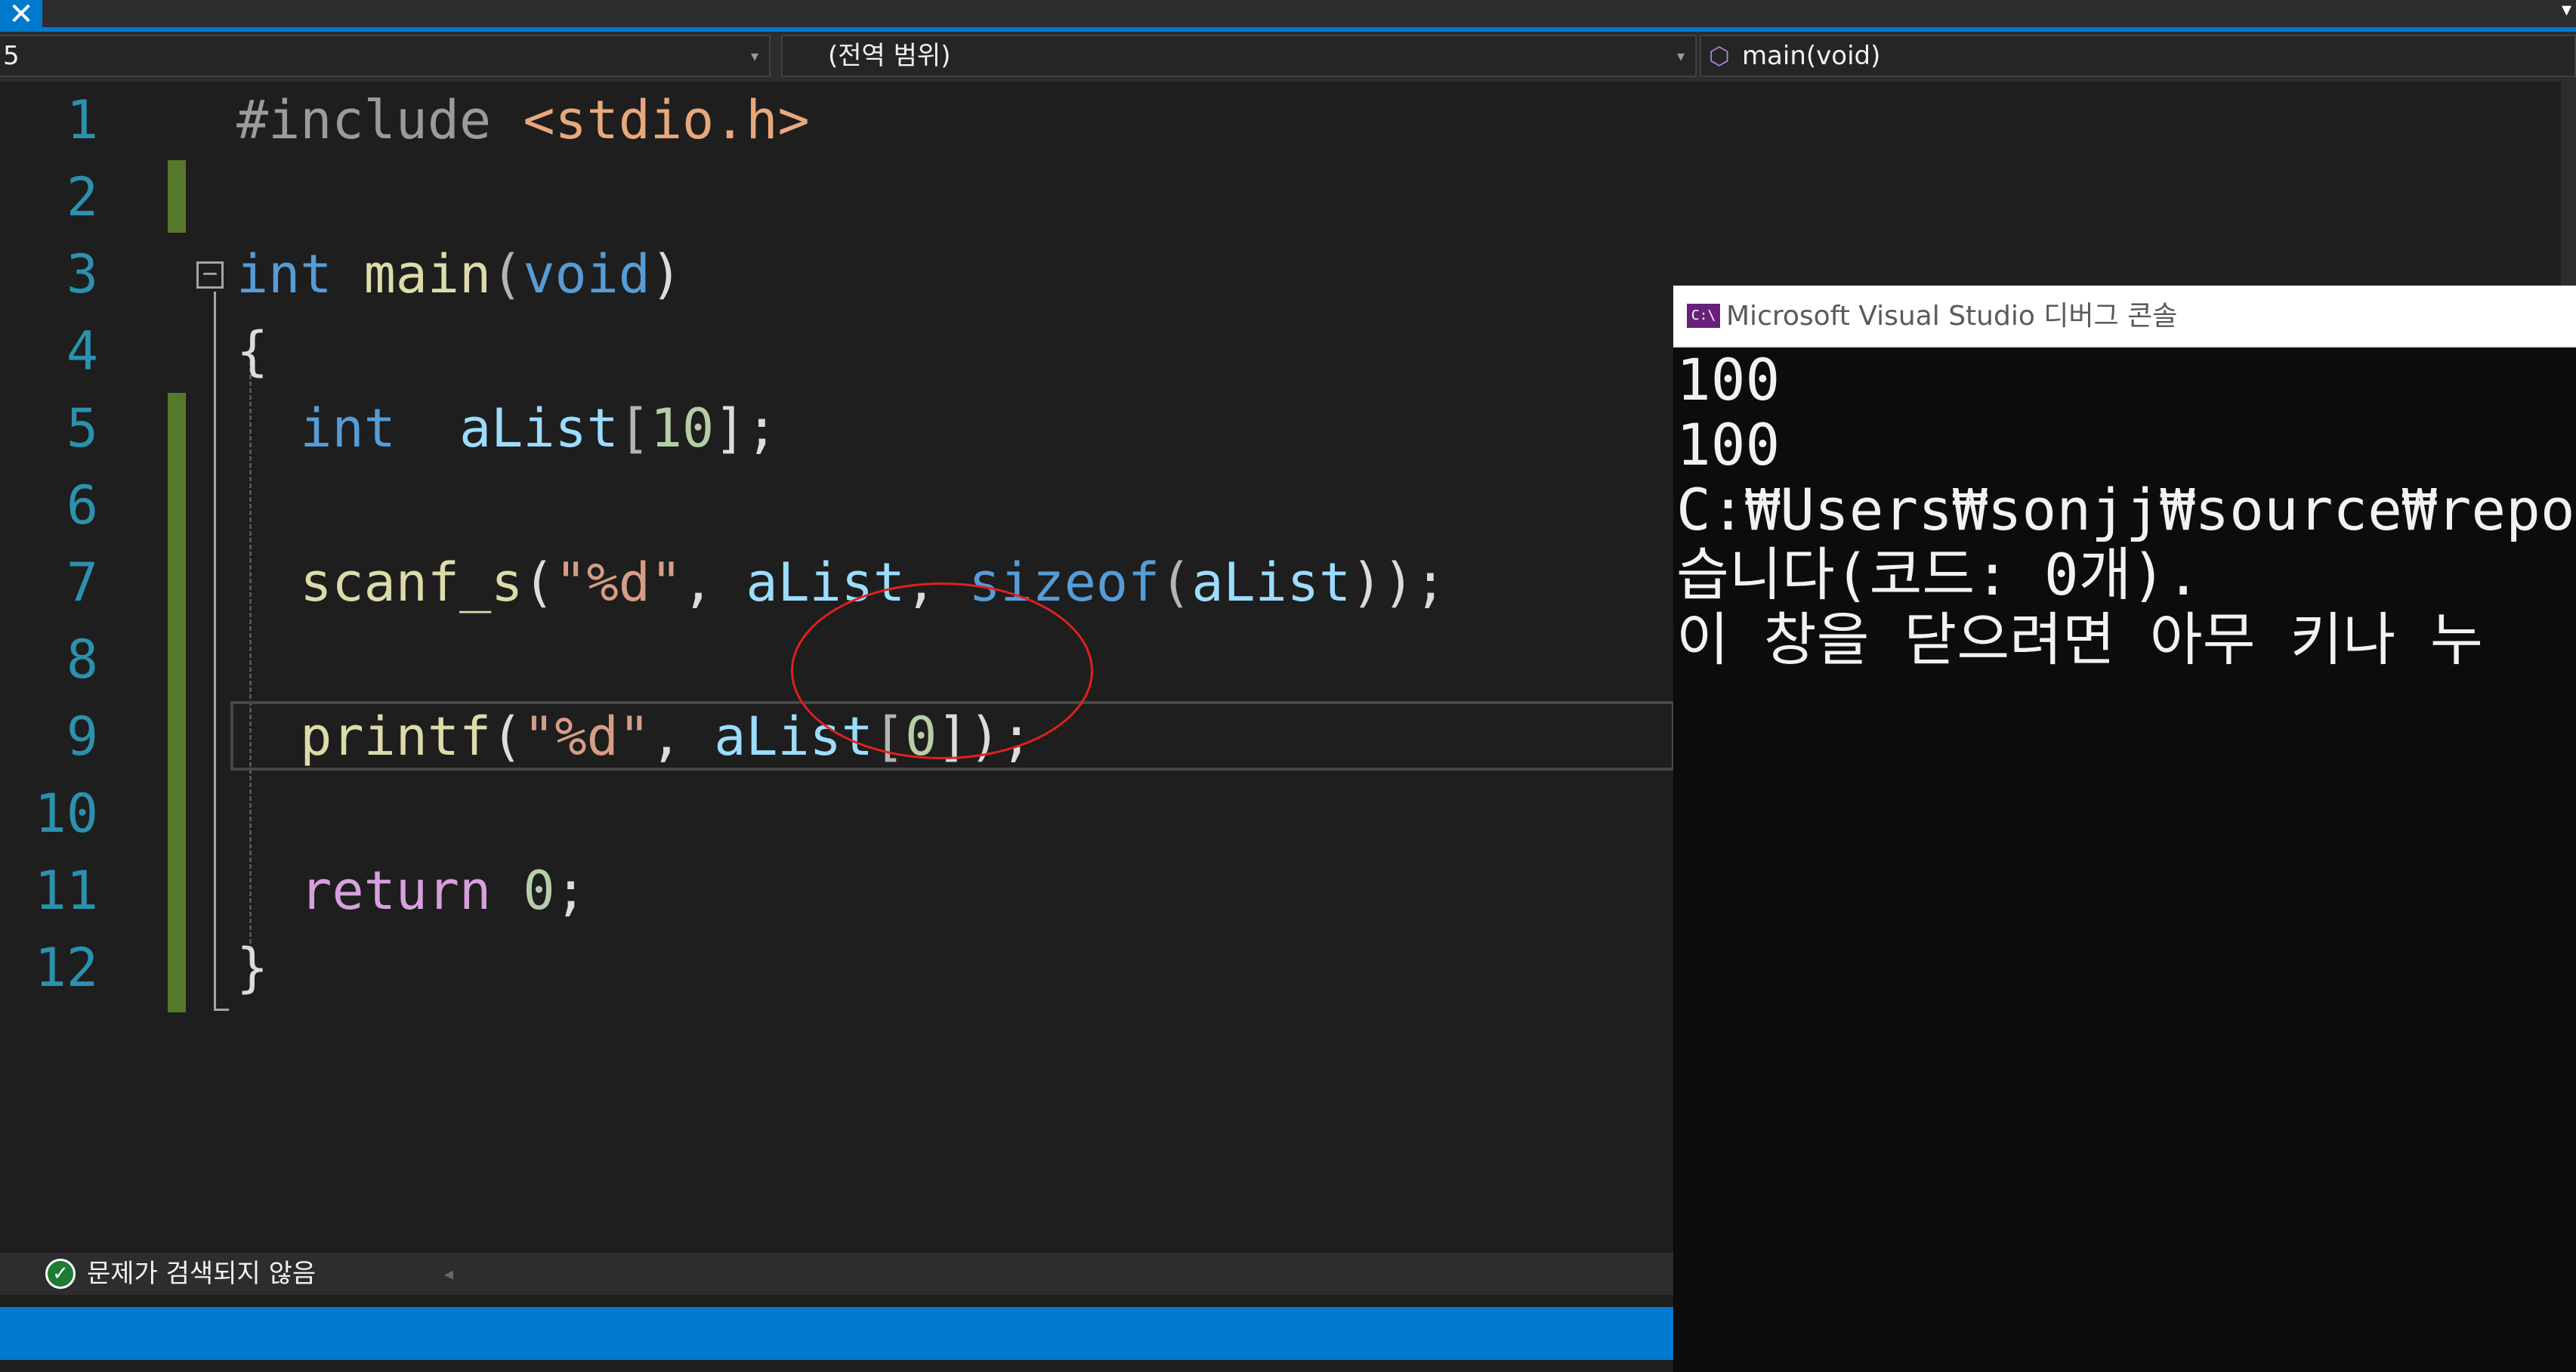 The width and height of the screenshot is (2576, 1372). Describe the element at coordinates (2566, 10) in the screenshot. I see `tab-overflow-icon: ▾` at that location.